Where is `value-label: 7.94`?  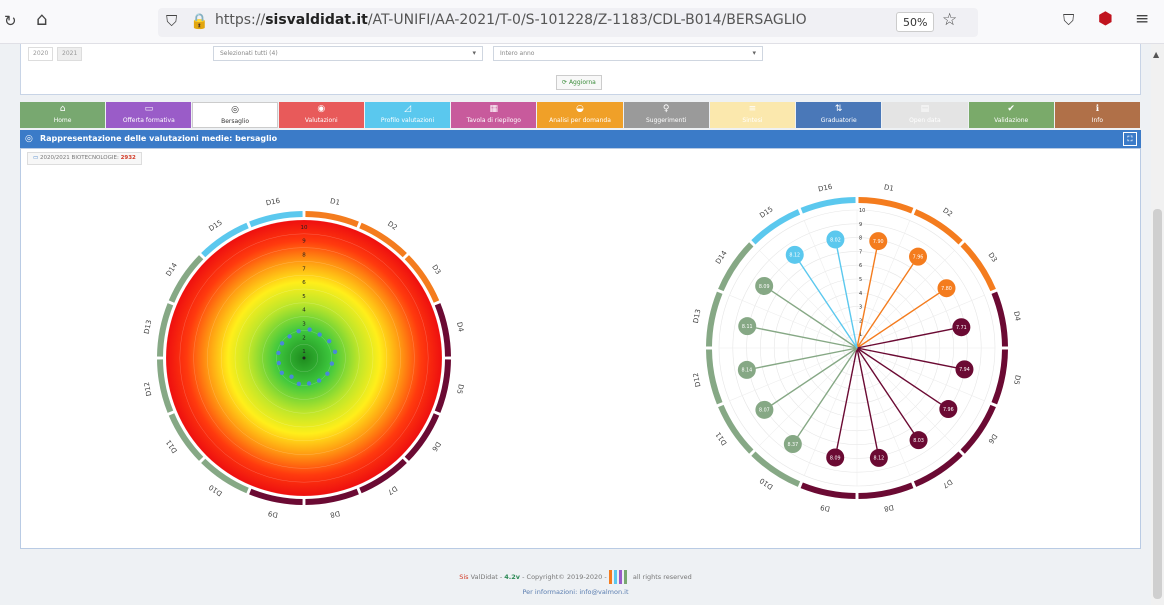 value-label: 7.94 is located at coordinates (964, 370).